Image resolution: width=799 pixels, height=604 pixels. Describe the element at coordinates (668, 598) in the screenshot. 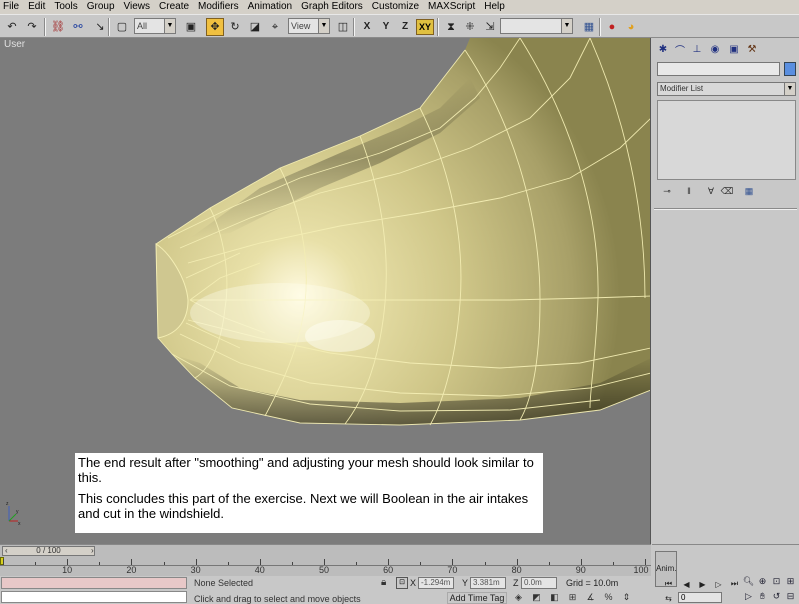

I see `key-mode-icon: ⇆` at that location.